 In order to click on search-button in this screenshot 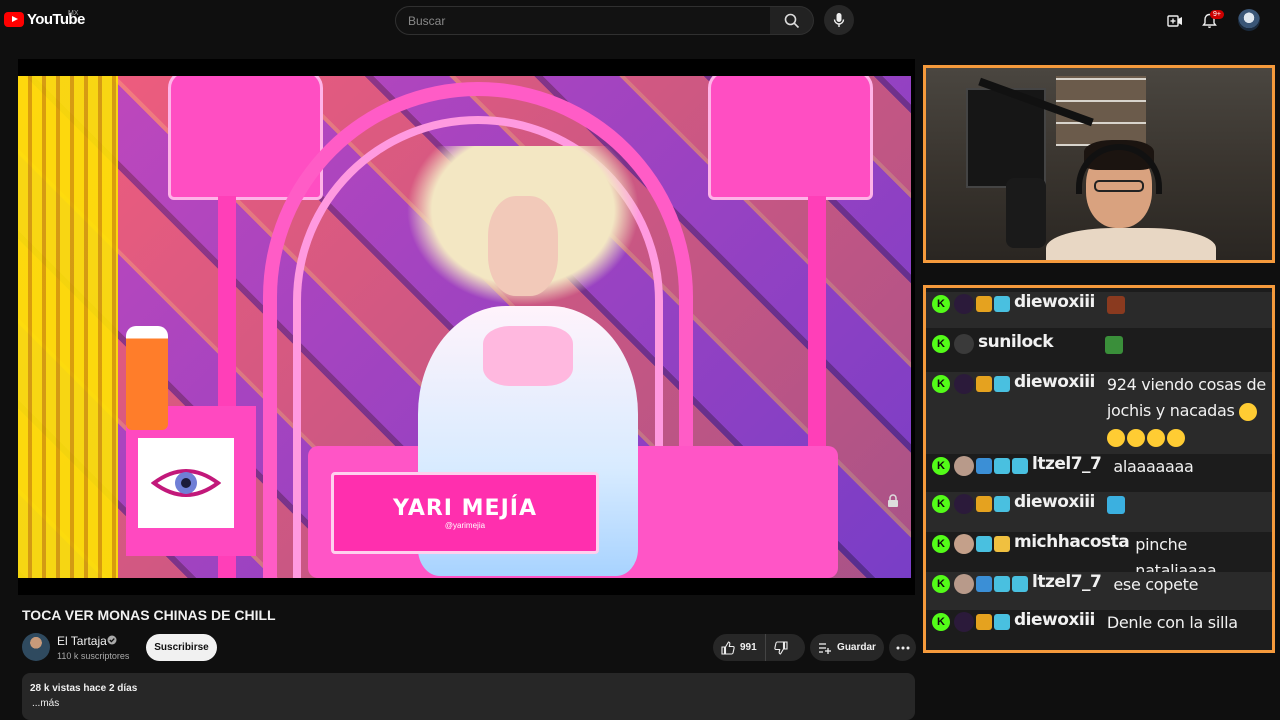, I will do `click(792, 20)`.